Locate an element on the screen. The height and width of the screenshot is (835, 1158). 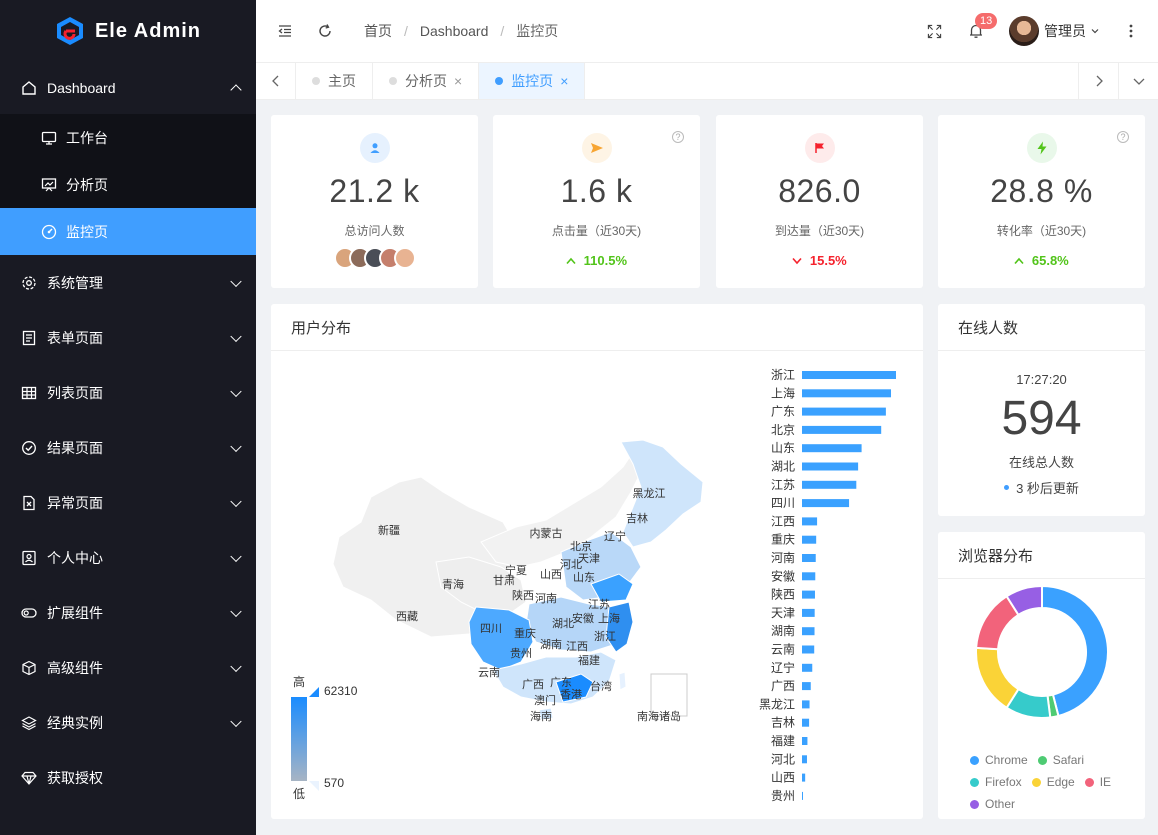
stat-value: 28.8 % is located at coordinates (1041, 191).